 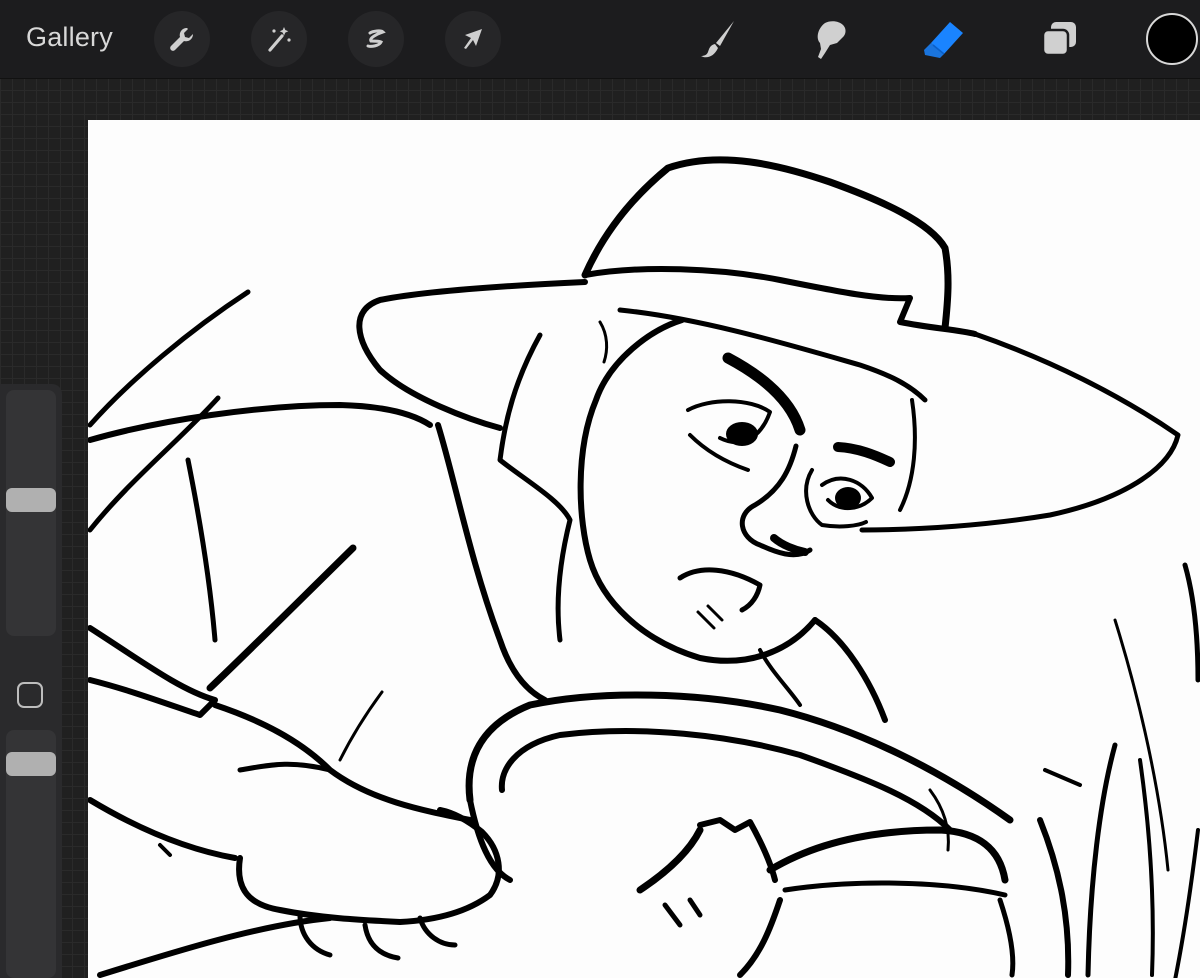 I want to click on brush-tool, so click(x=718, y=39).